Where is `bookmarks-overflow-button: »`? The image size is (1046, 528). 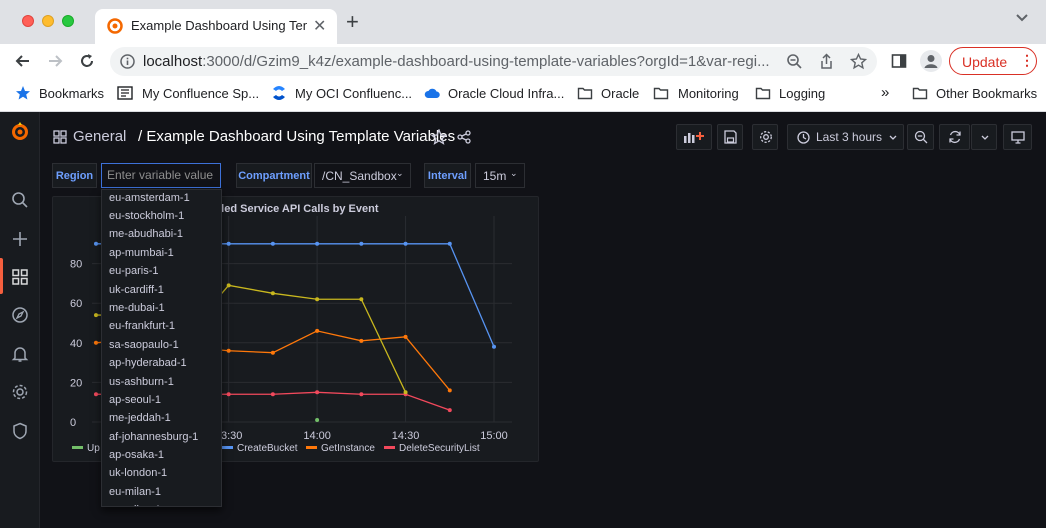
bookmarks-overflow-button: » is located at coordinates (885, 92).